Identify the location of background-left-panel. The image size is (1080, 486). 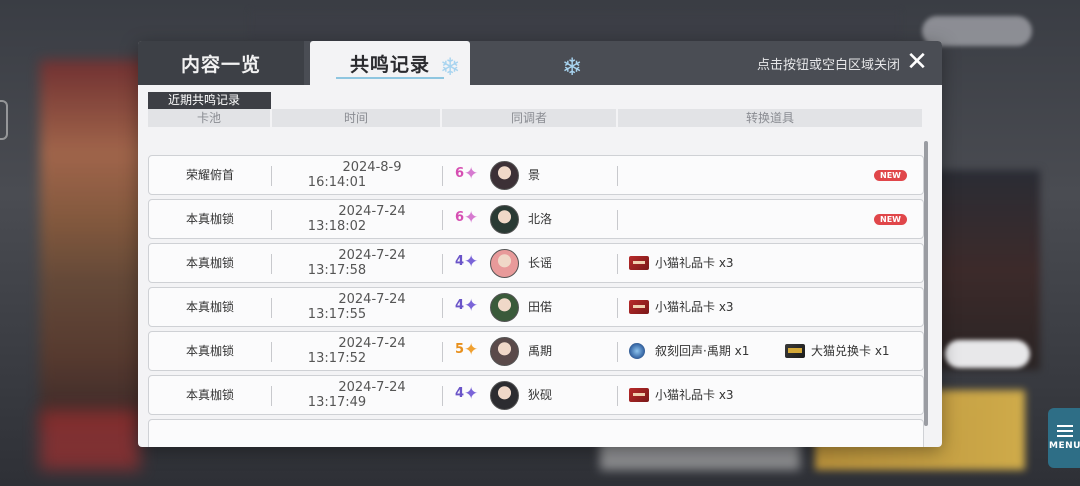
(95, 245).